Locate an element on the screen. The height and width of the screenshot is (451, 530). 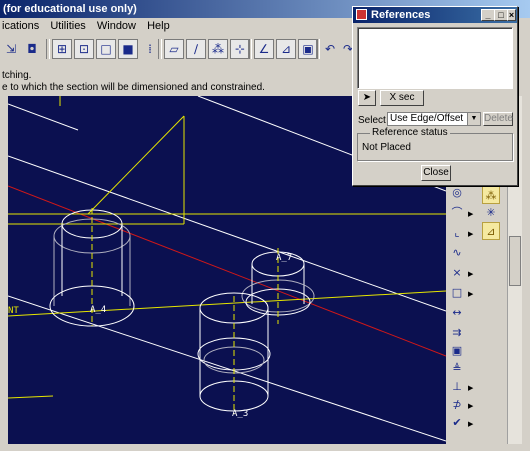
sketch-constraint-icon: ⊿ is located at coordinates (286, 49).